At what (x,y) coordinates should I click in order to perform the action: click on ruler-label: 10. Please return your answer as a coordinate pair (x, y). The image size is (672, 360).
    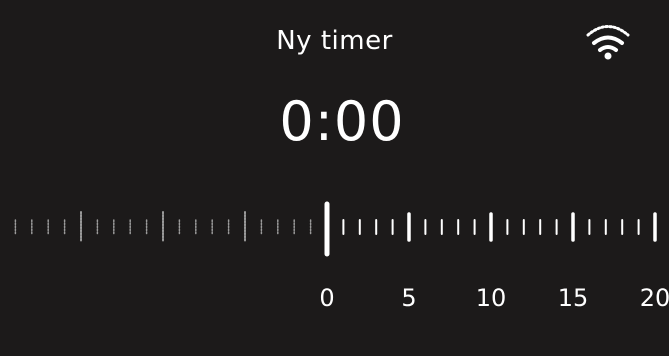
    Looking at the image, I should click on (491, 297).